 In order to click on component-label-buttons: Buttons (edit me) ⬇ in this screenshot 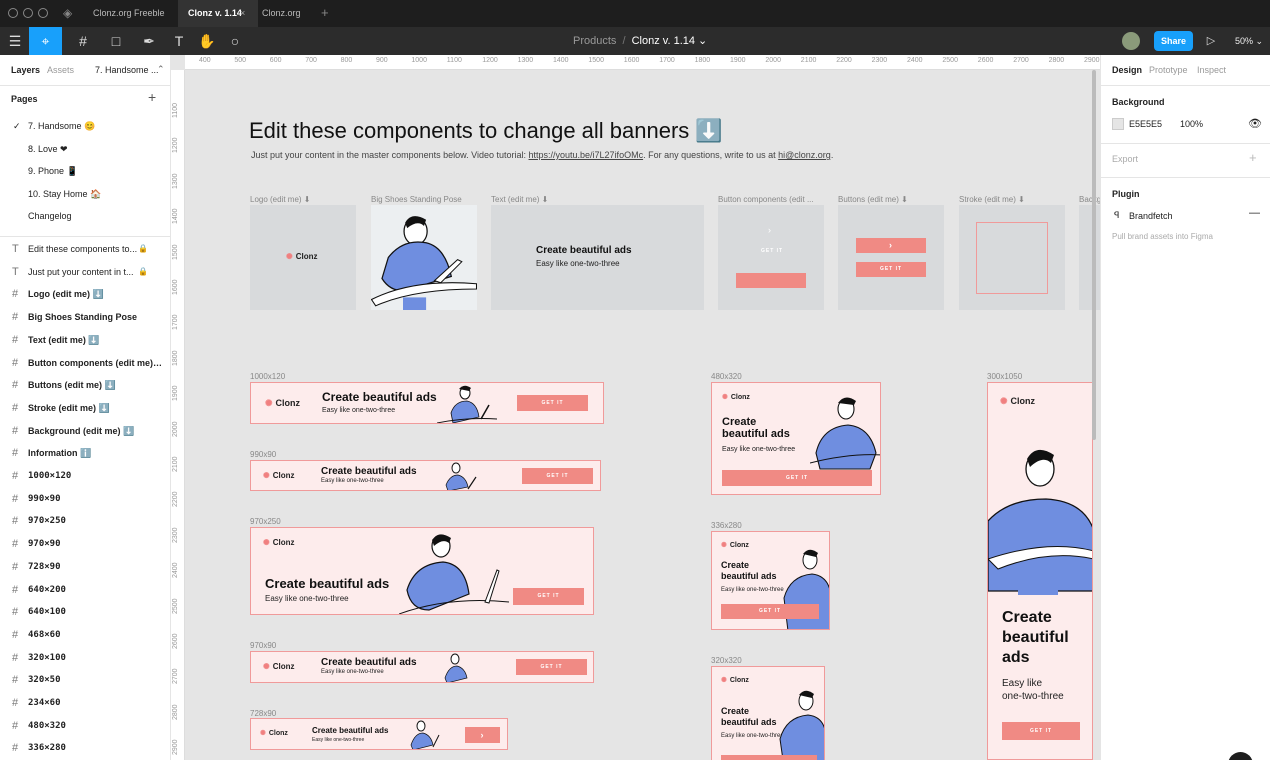, I will do `click(873, 199)`.